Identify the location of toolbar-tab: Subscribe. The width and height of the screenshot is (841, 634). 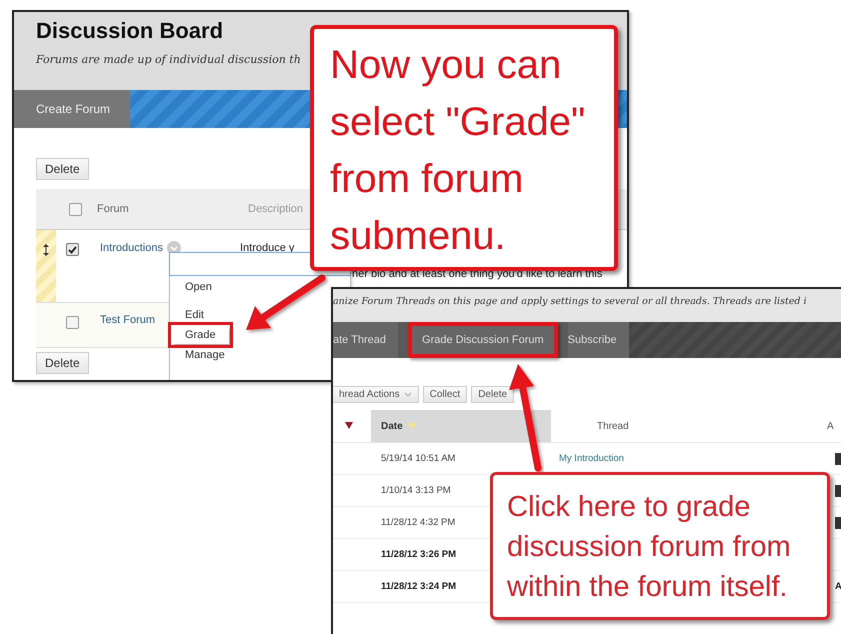
(598, 340).